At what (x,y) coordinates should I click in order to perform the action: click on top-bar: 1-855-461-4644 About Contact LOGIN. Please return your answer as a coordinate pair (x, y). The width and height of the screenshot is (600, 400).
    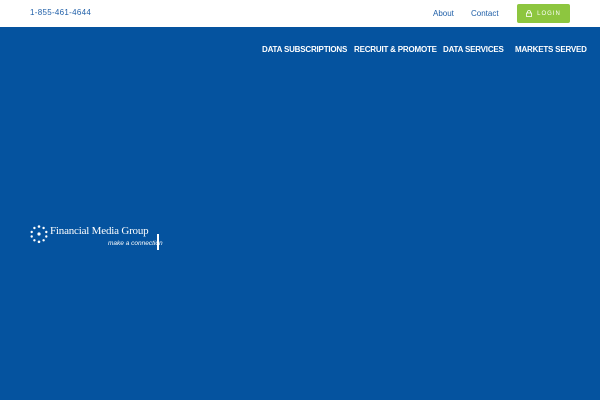
    Looking at the image, I should click on (300, 13).